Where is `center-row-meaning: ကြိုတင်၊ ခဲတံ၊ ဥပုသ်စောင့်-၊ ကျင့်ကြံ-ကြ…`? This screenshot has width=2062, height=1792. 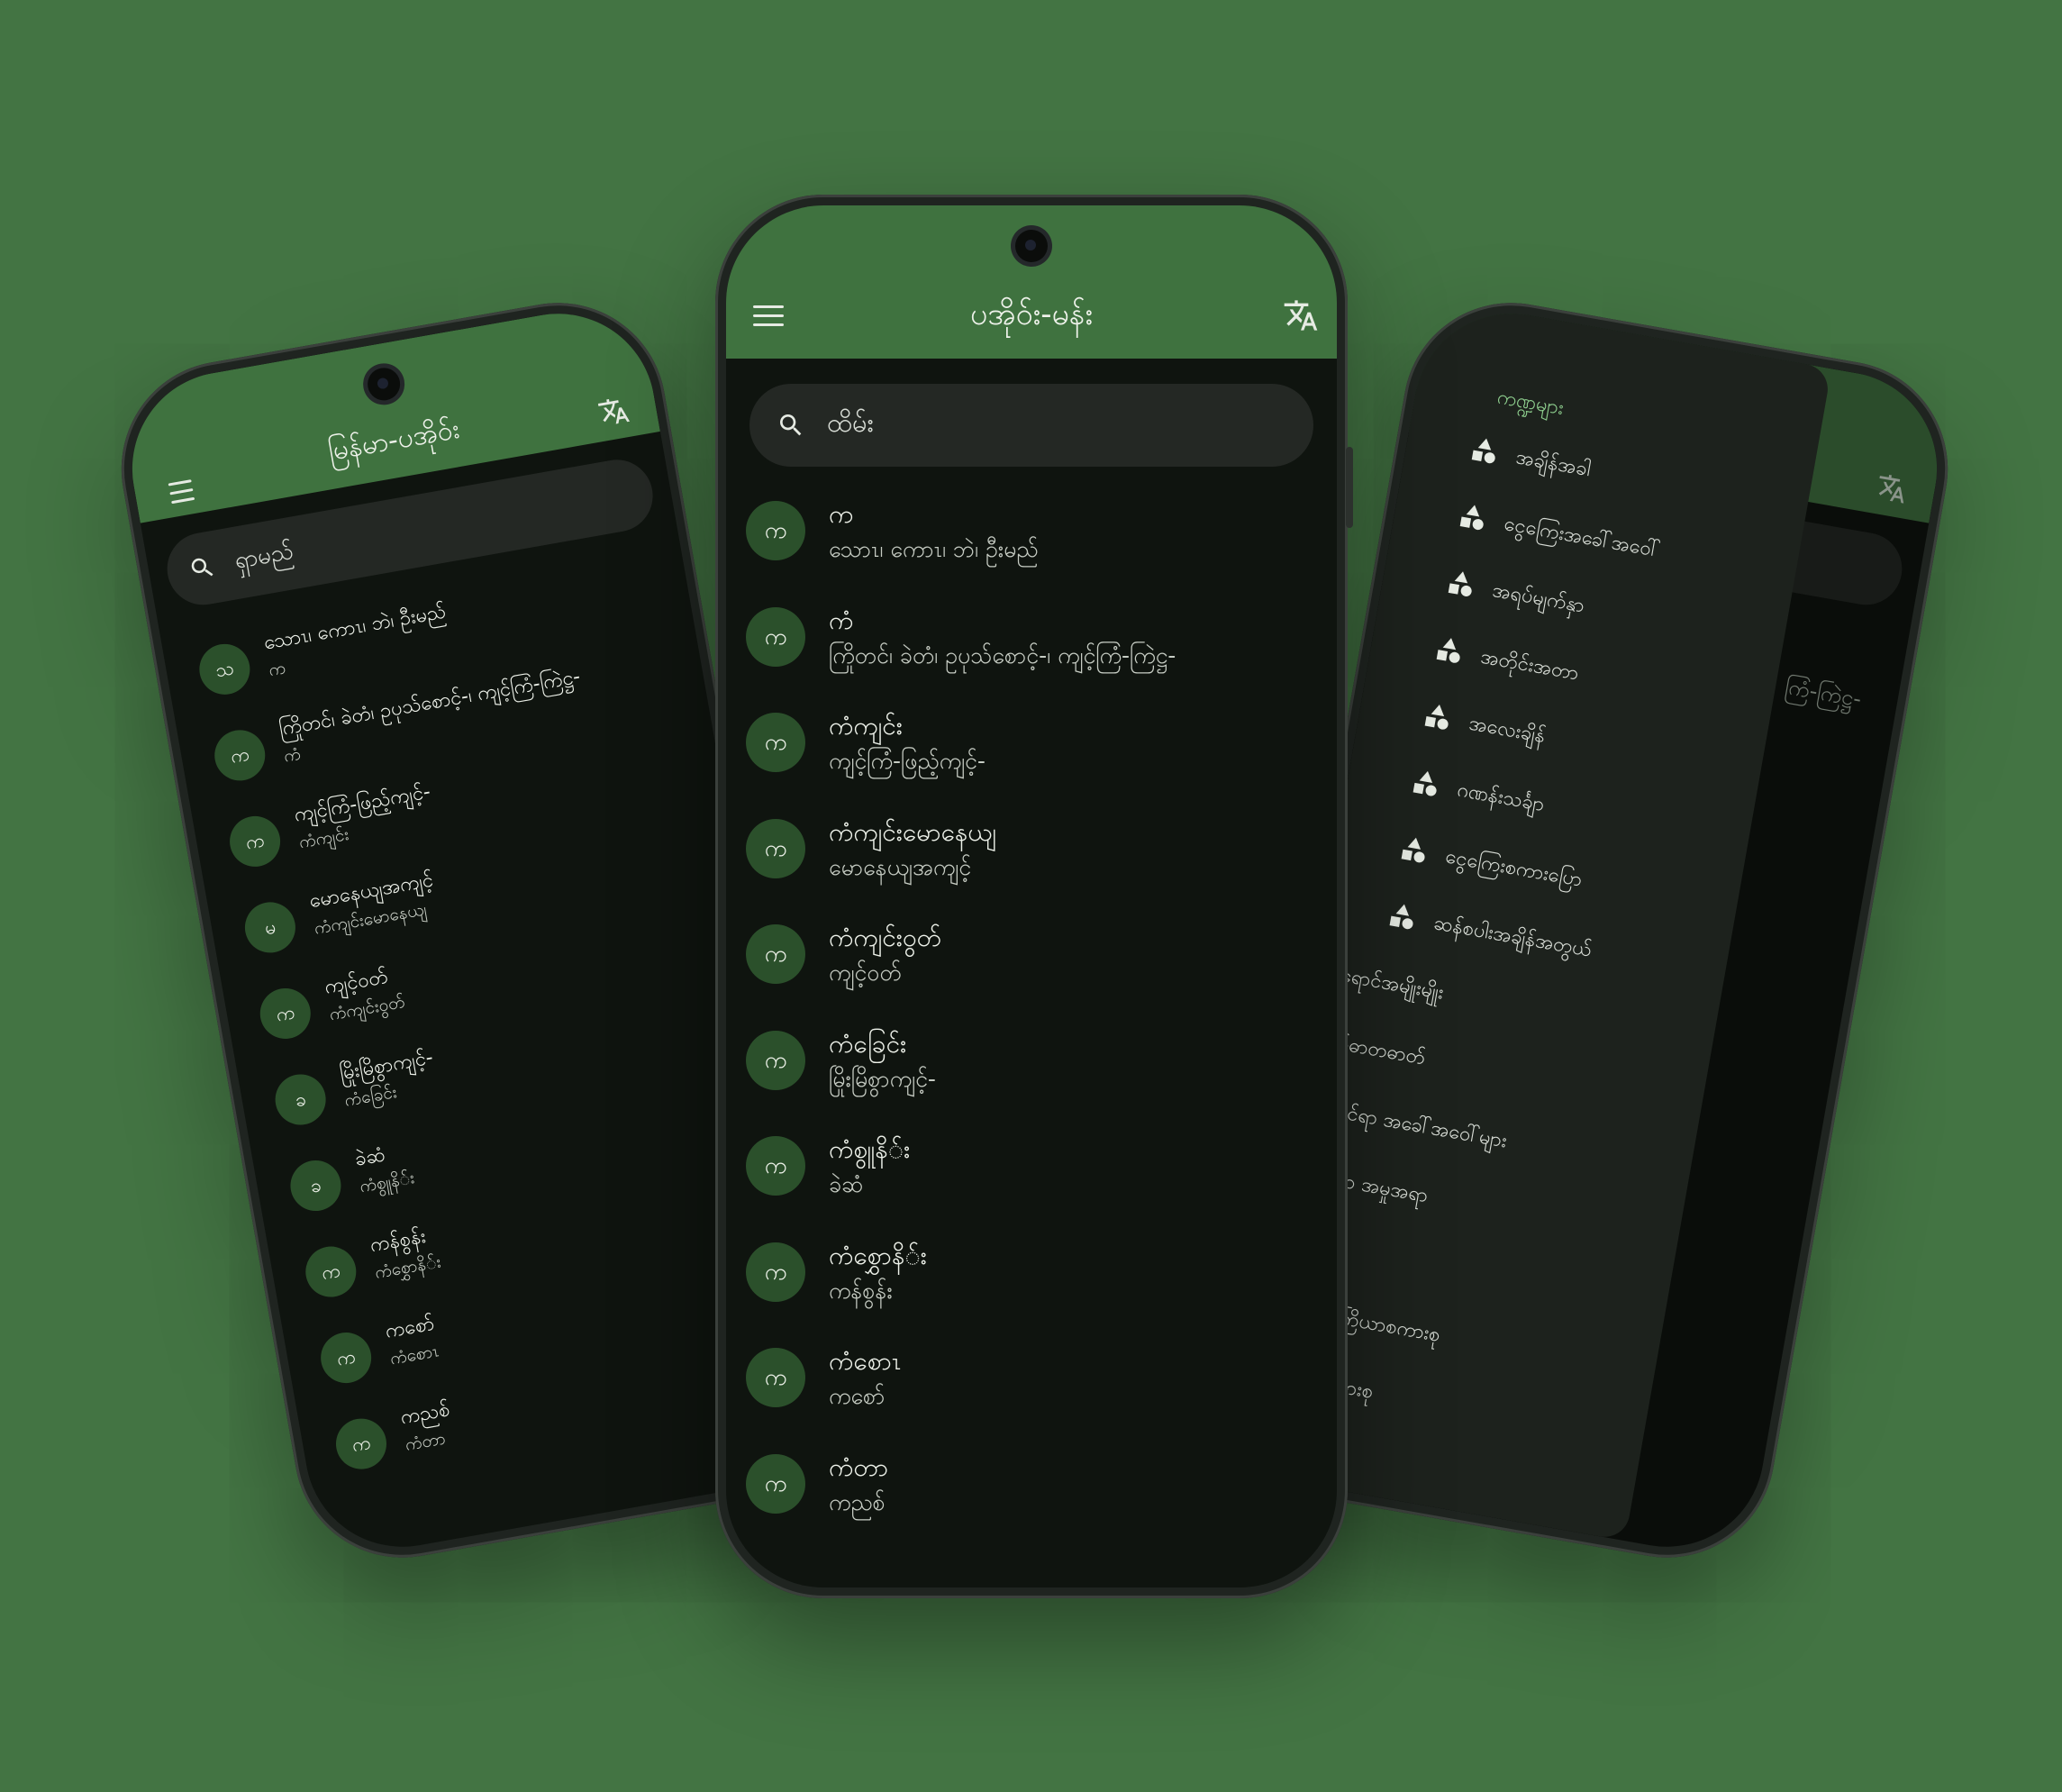
center-row-meaning: ကြိုတင်၊ ခဲတံ၊ ဥပုသ်စောင့်-၊ ကျင့်ကြံ-ကြ… is located at coordinates (1003, 655).